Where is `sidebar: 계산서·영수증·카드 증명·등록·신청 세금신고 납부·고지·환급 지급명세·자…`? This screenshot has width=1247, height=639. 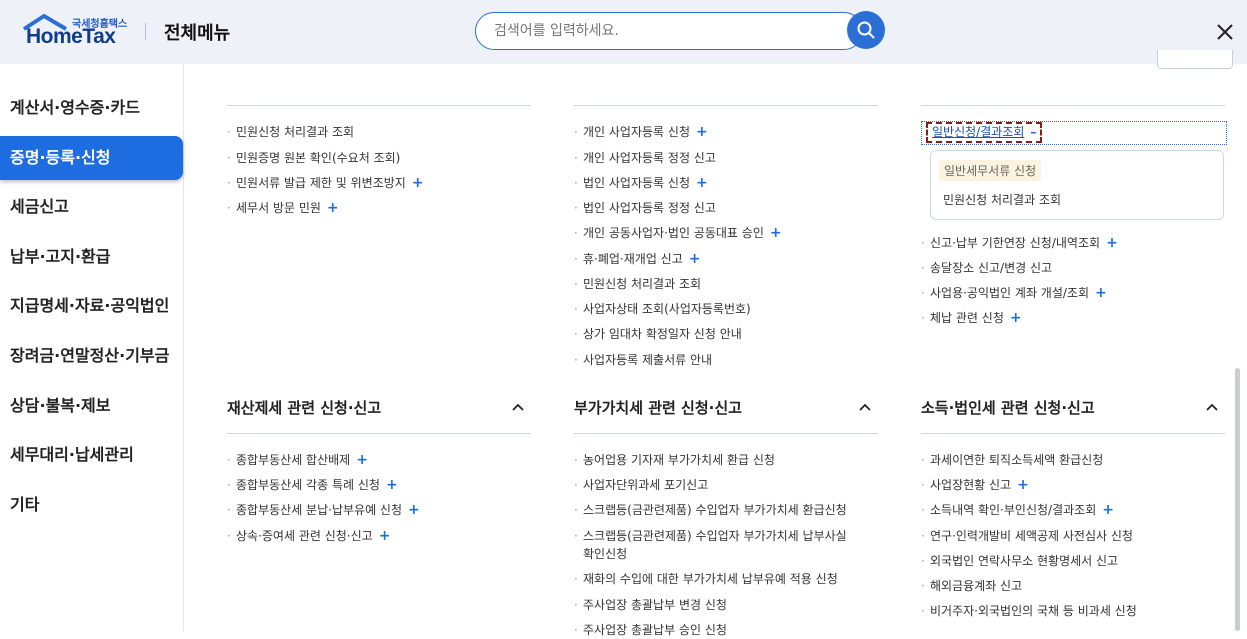
sidebar: 계산서·영수증·카드 증명·등록·신청 세금신고 납부·고지·환급 지급명세·자… is located at coordinates (92, 347).